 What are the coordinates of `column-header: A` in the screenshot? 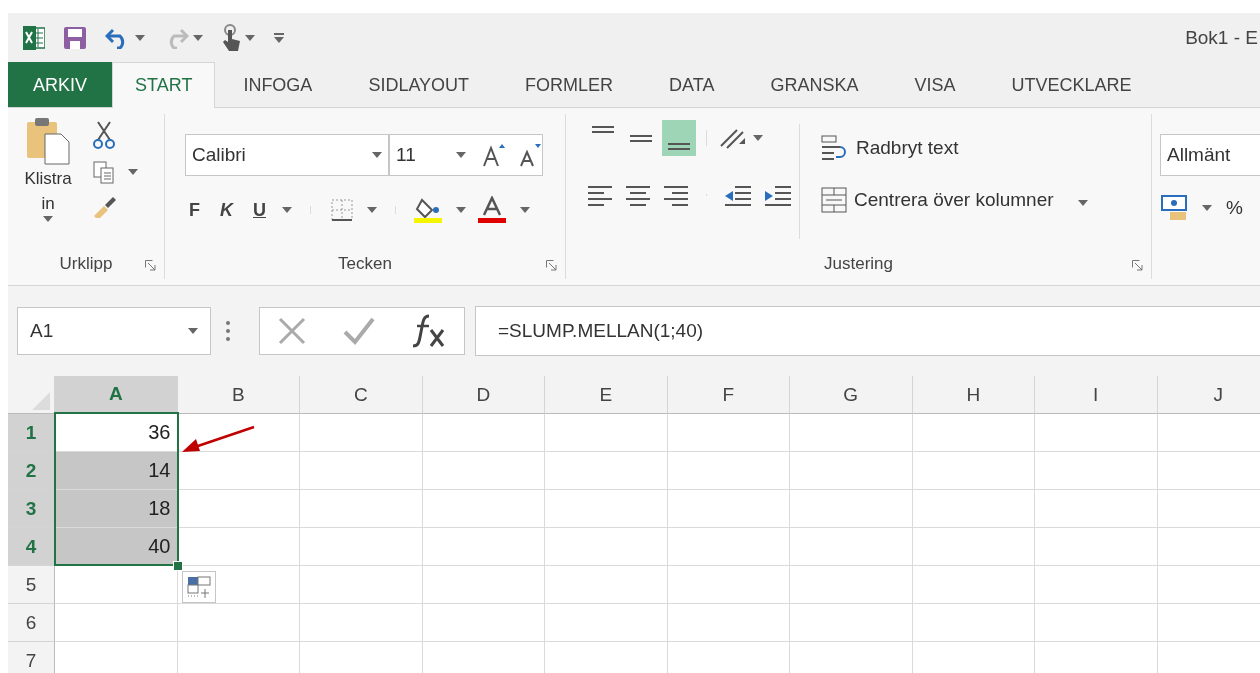 It's located at (116, 395).